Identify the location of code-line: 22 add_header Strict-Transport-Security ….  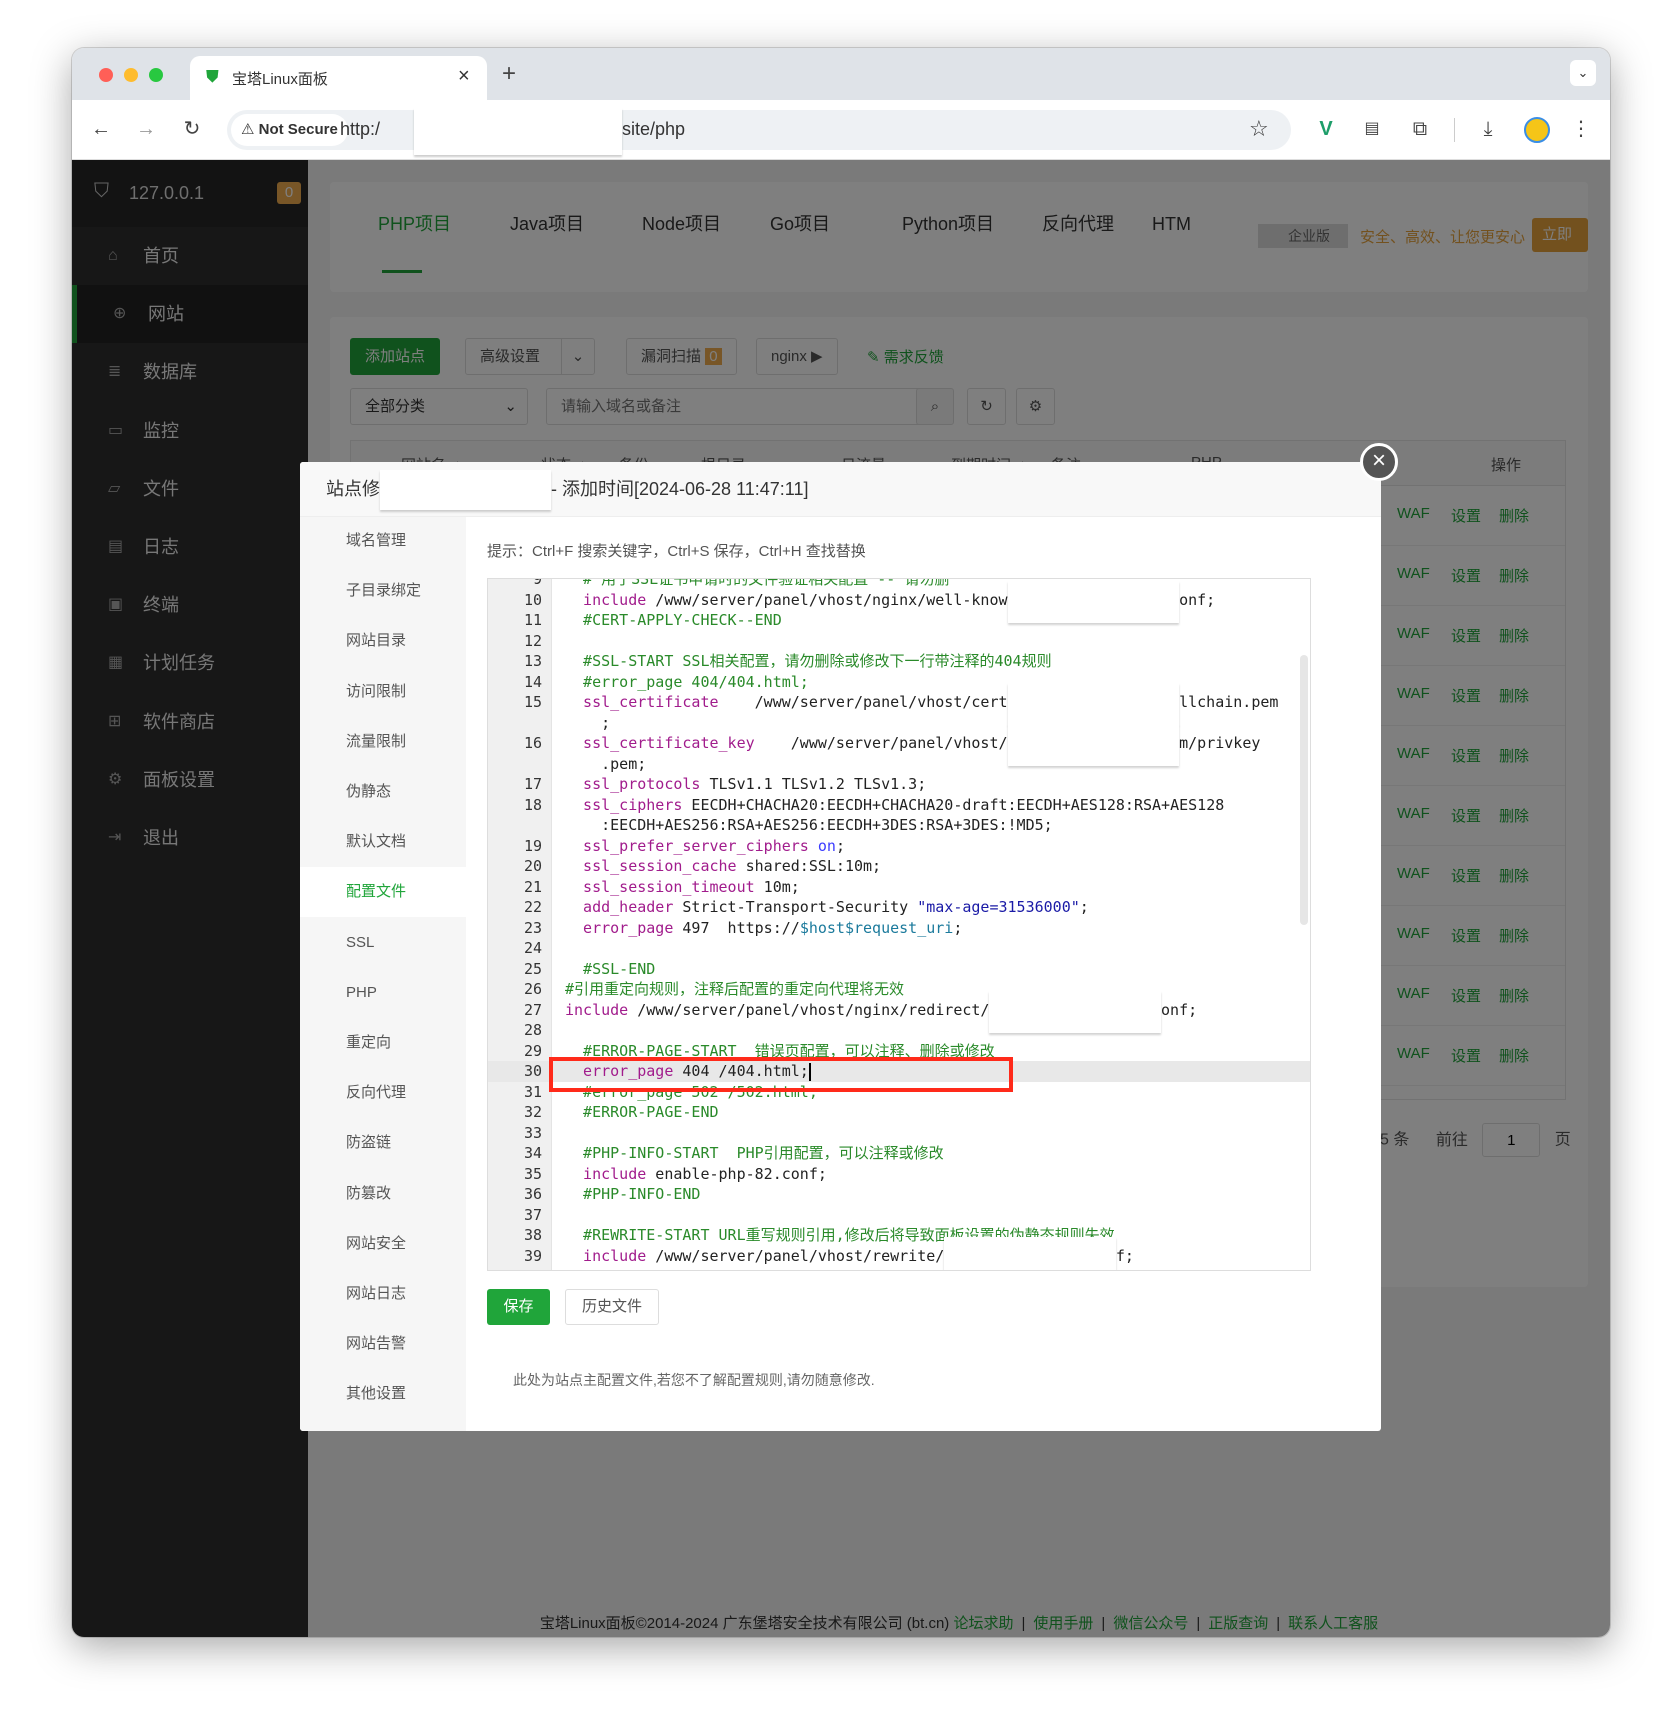
(899, 907).